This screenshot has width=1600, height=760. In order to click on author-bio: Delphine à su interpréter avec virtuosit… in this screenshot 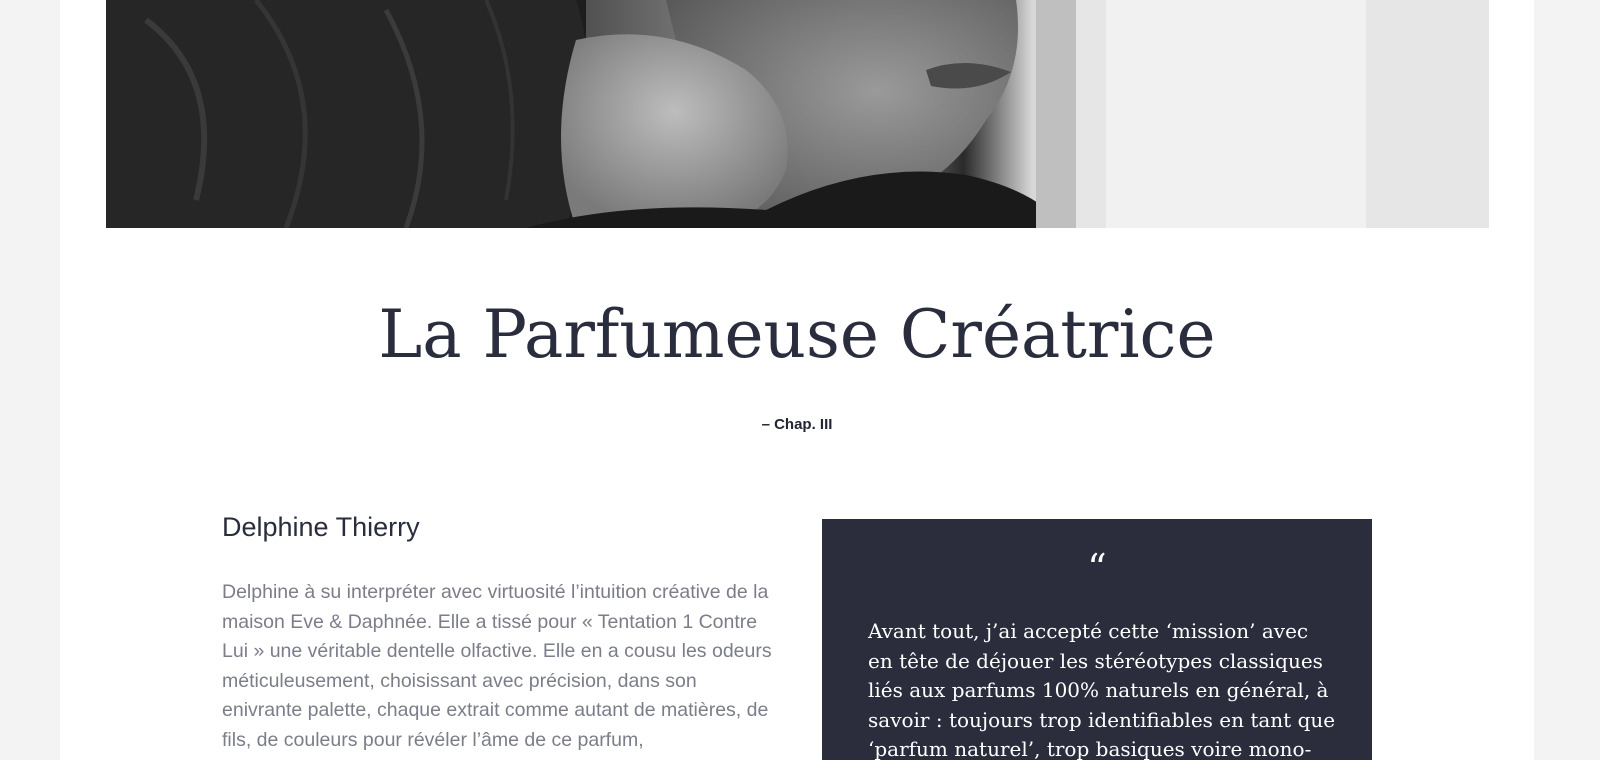, I will do `click(497, 666)`.